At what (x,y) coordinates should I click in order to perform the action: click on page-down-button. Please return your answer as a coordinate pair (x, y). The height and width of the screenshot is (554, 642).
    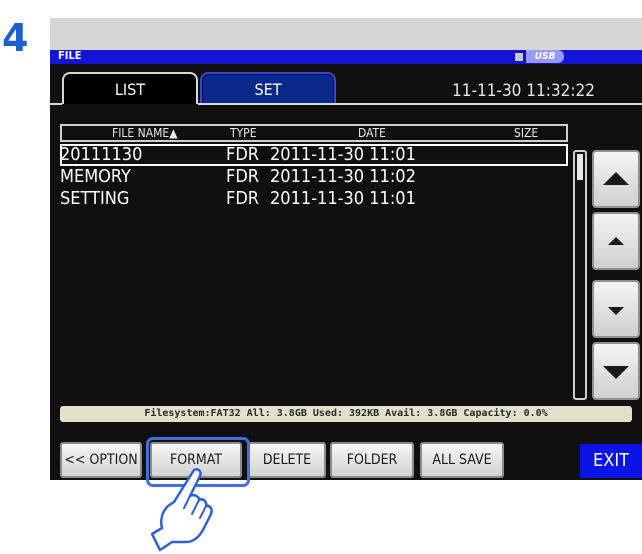
    Looking at the image, I should click on (616, 371).